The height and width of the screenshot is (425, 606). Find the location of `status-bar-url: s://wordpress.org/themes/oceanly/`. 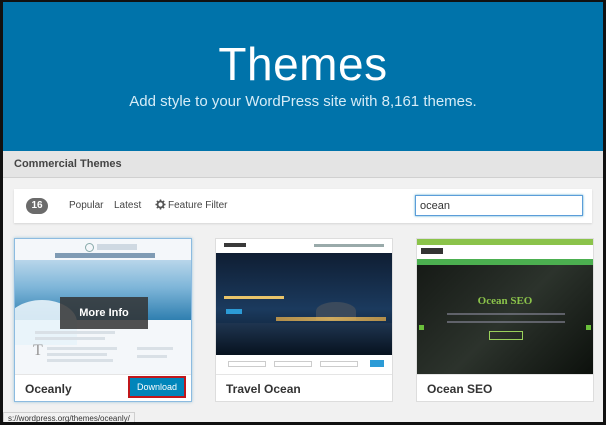

status-bar-url: s://wordpress.org/themes/oceanly/ is located at coordinates (69, 418).